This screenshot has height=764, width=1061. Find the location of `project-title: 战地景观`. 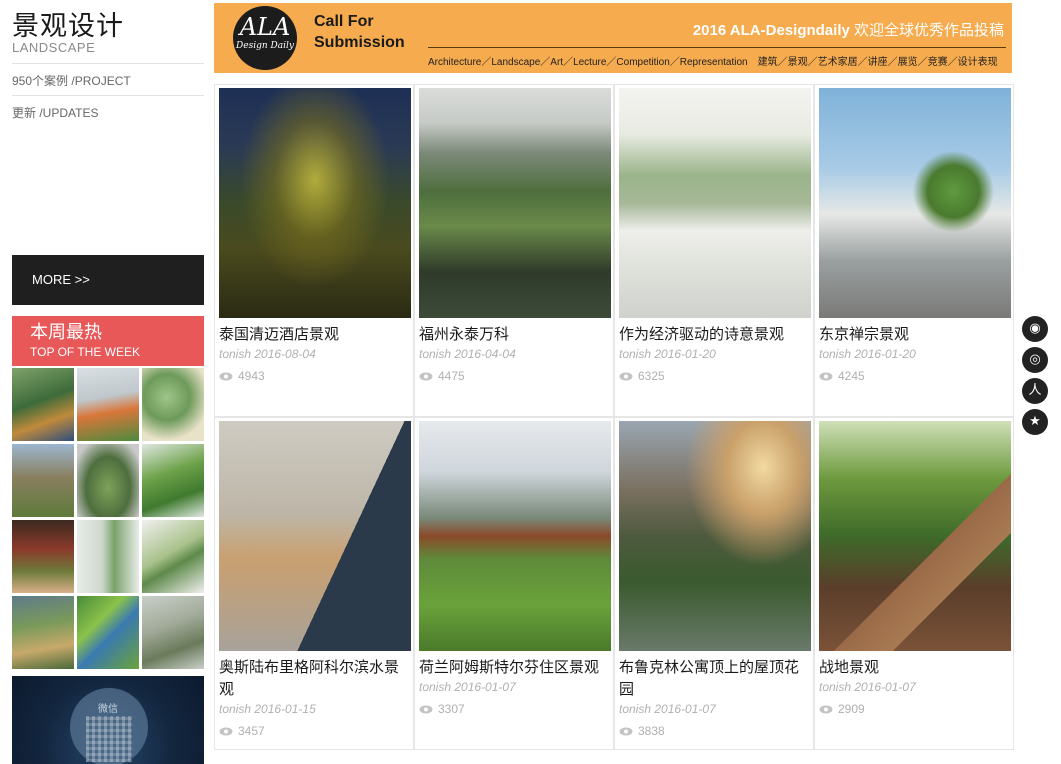

project-title: 战地景观 is located at coordinates (916, 667).